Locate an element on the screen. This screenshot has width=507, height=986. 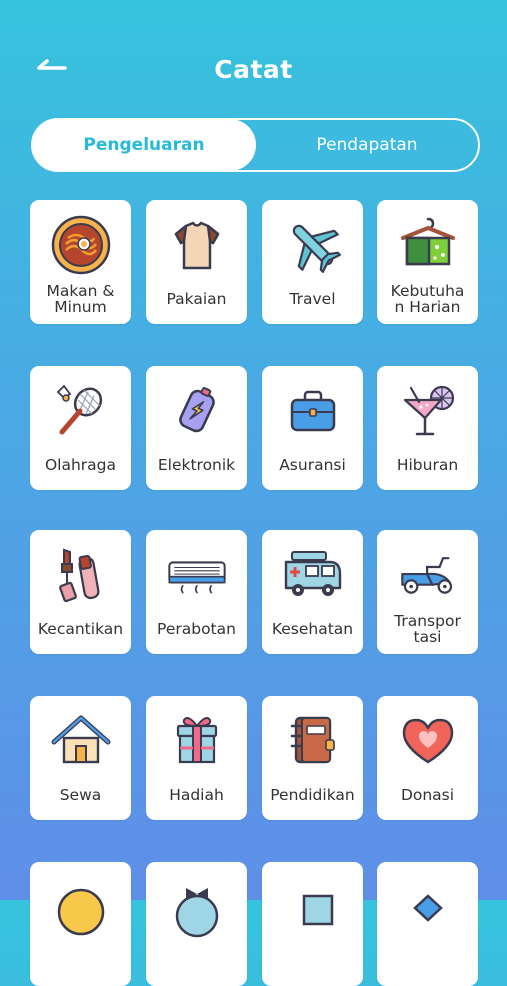
diamond-icon is located at coordinates (428, 908).